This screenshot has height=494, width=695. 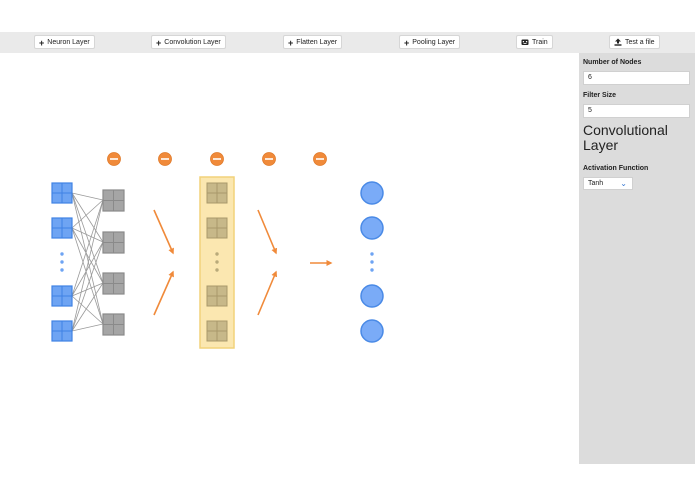 What do you see at coordinates (87, 262) in the screenshot?
I see `connection-lines` at bounding box center [87, 262].